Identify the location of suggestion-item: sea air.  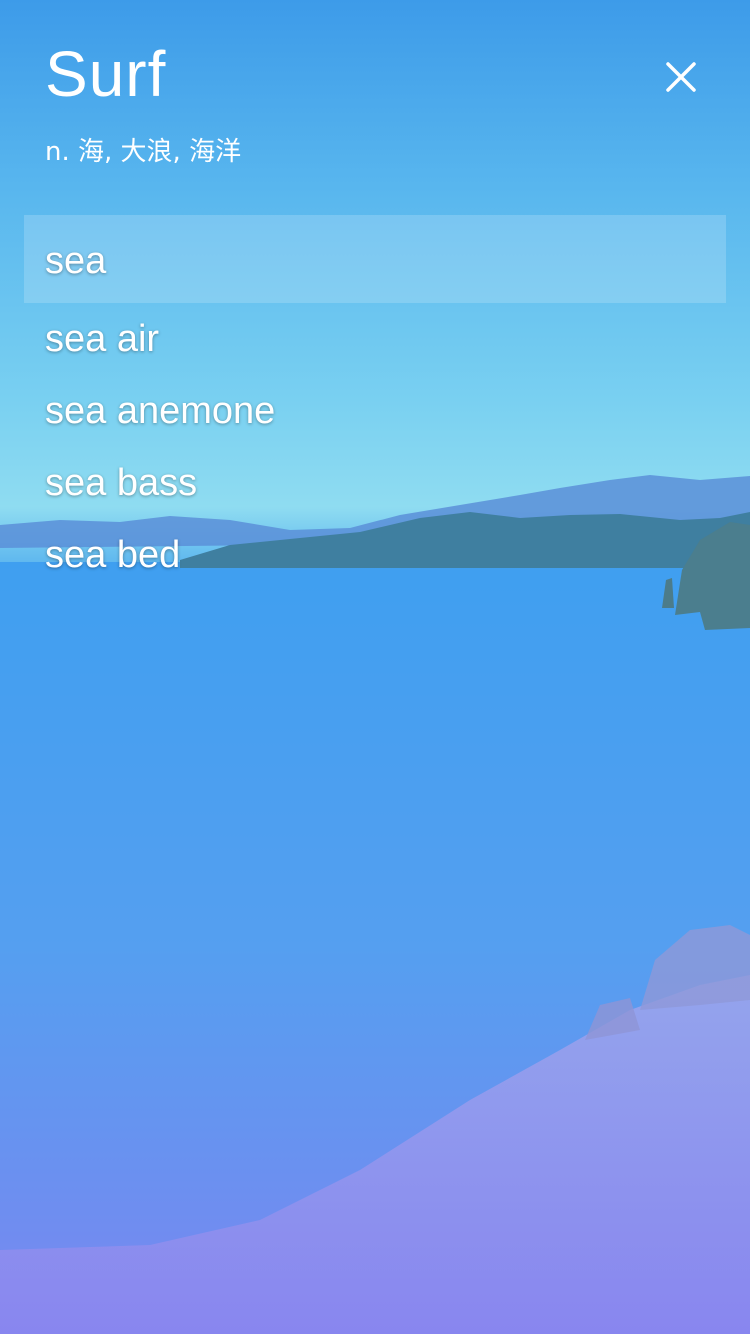
(375, 339).